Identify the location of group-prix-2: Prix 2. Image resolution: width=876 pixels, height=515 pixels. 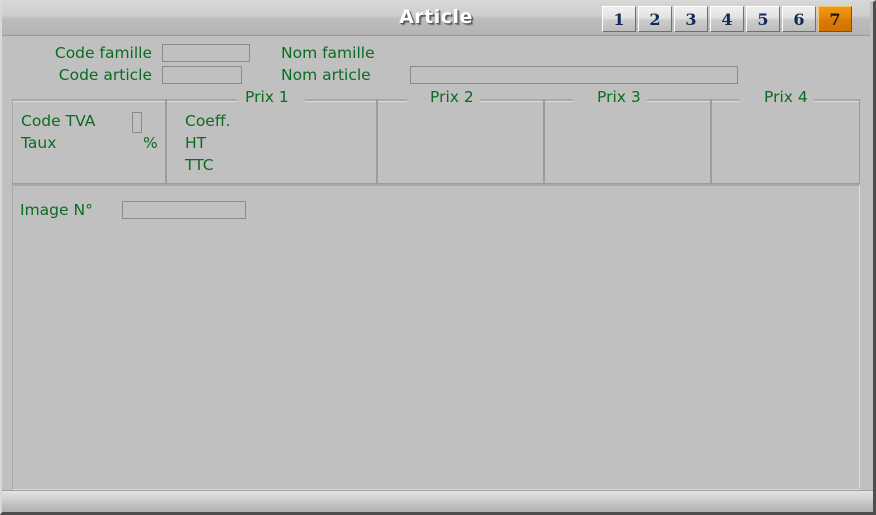
(460, 136).